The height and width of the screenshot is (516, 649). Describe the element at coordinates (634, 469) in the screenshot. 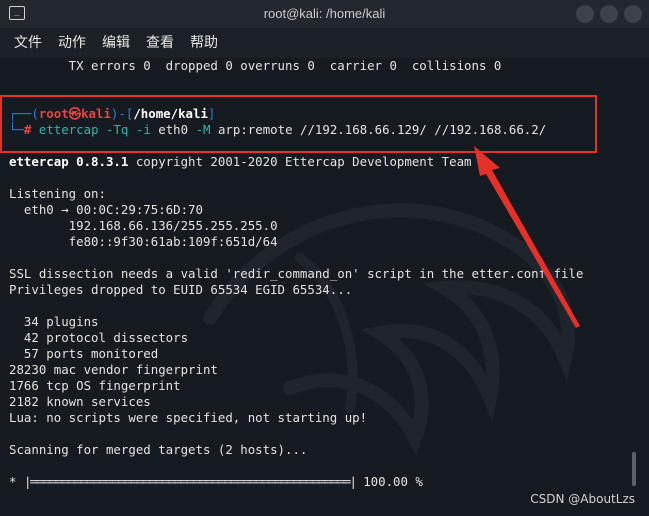

I see `scrollbar-thumb` at that location.